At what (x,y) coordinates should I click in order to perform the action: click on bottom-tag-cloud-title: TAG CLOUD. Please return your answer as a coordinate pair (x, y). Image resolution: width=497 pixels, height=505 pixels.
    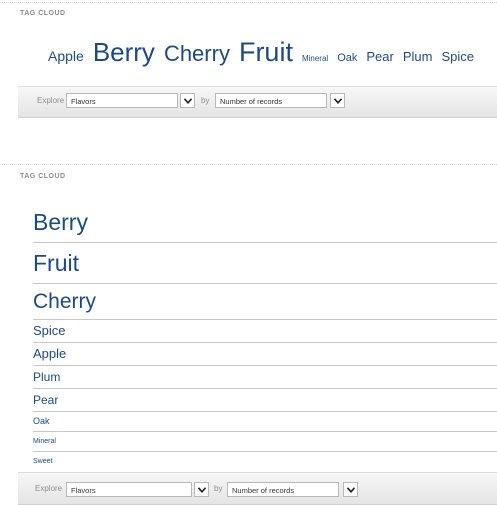
    Looking at the image, I should click on (43, 176).